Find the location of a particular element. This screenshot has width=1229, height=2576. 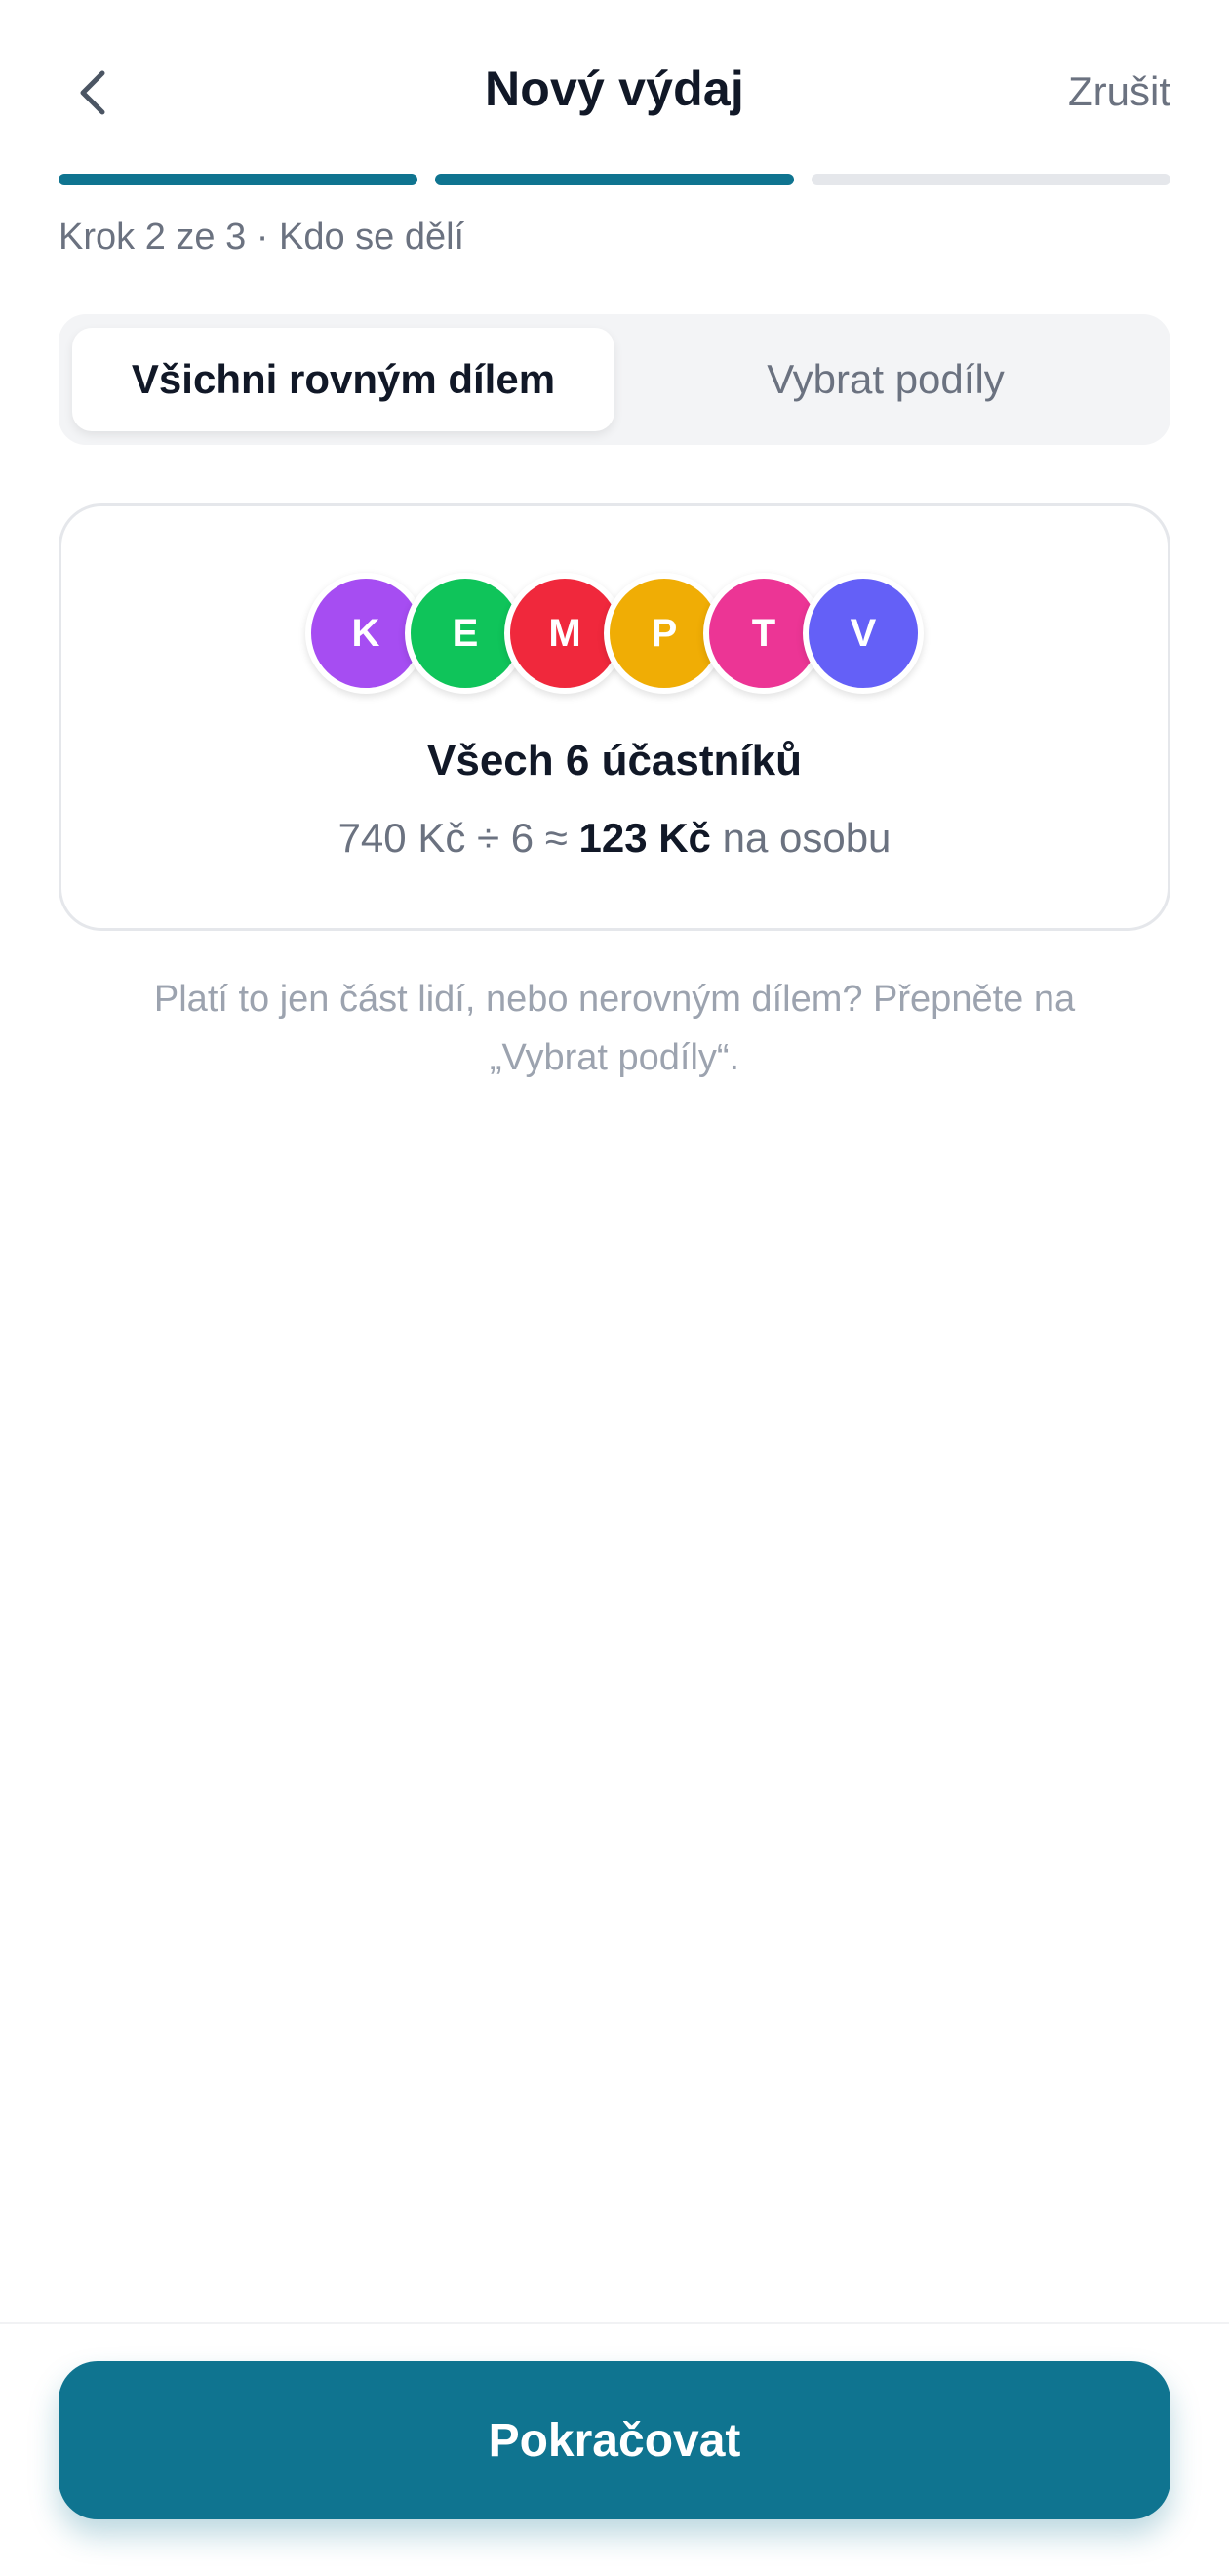

cancel-button: Zrušit is located at coordinates (1119, 91).